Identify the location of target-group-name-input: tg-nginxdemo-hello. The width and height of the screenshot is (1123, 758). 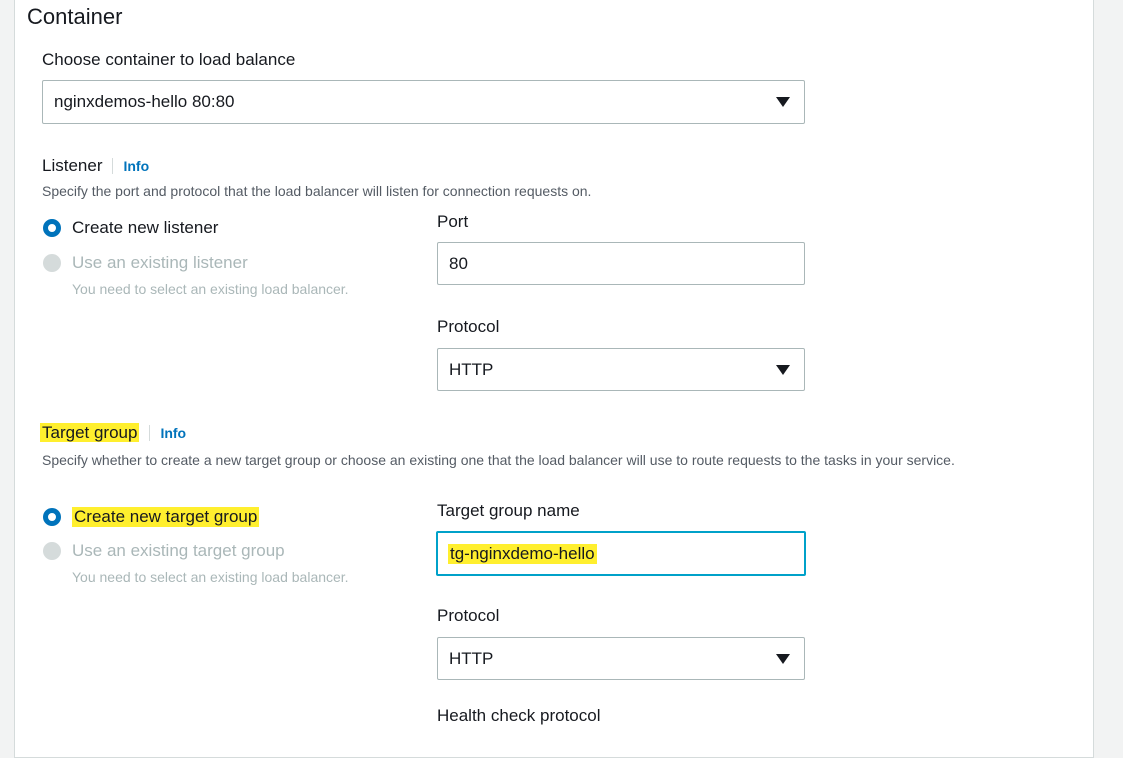
(621, 553).